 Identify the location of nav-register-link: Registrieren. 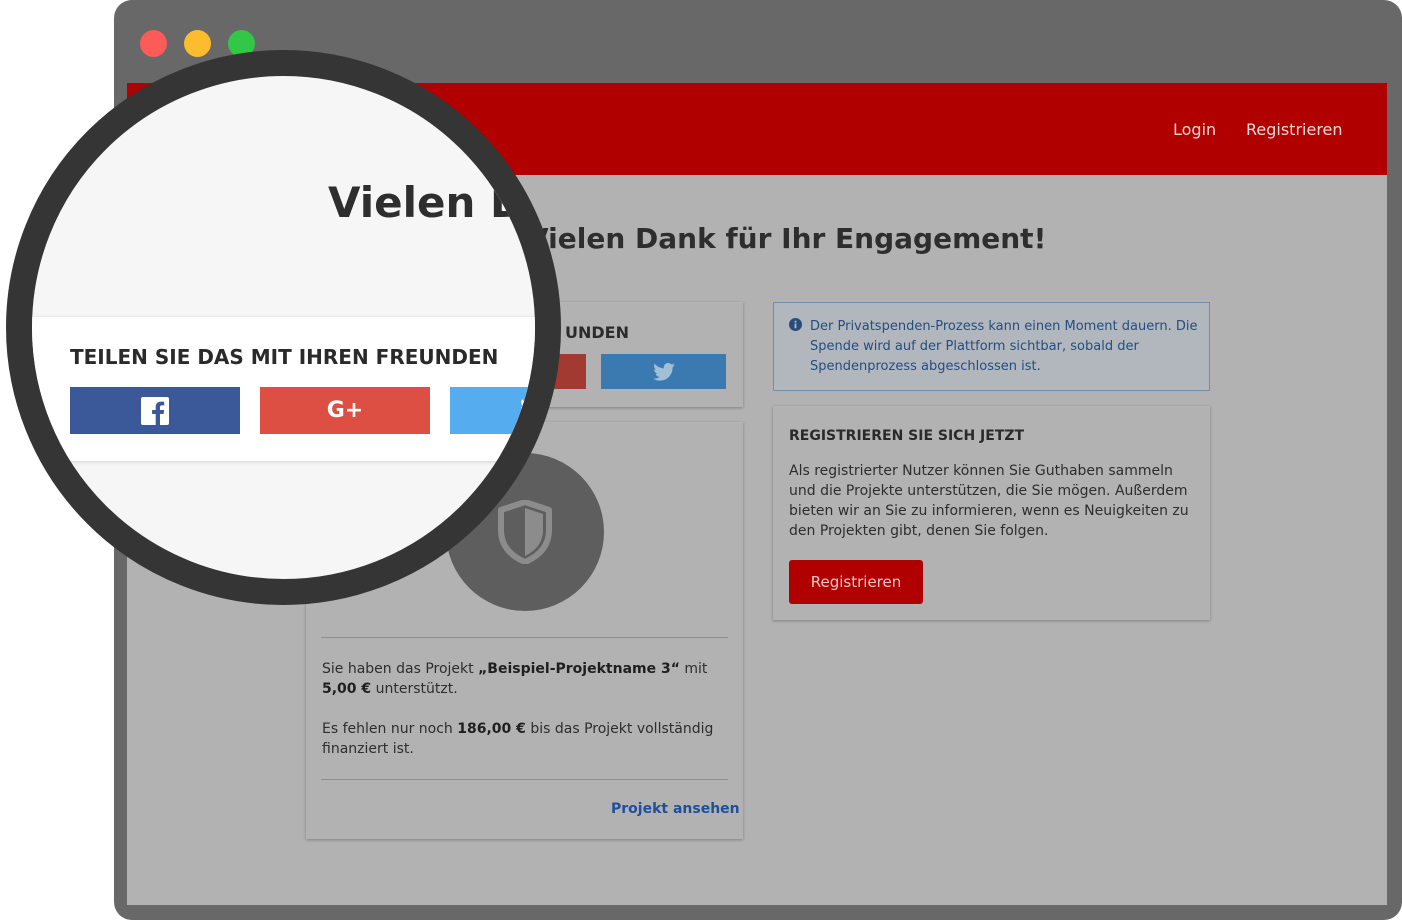
(1294, 129).